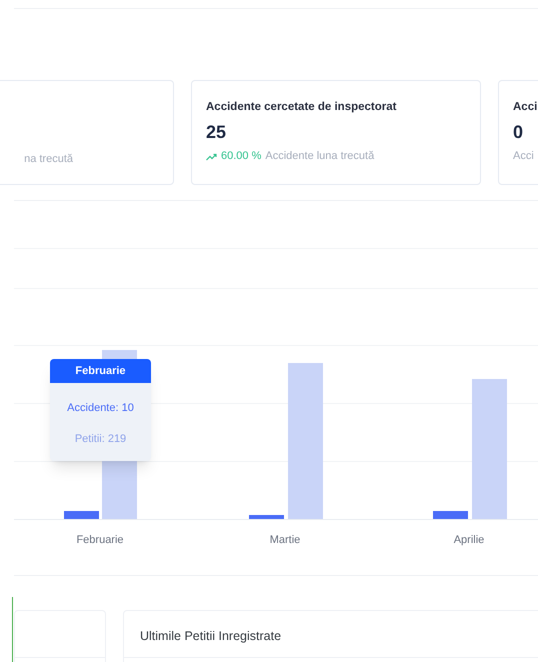 This screenshot has height=662, width=538. I want to click on tooltip-line: Accidente: 10, so click(100, 408).